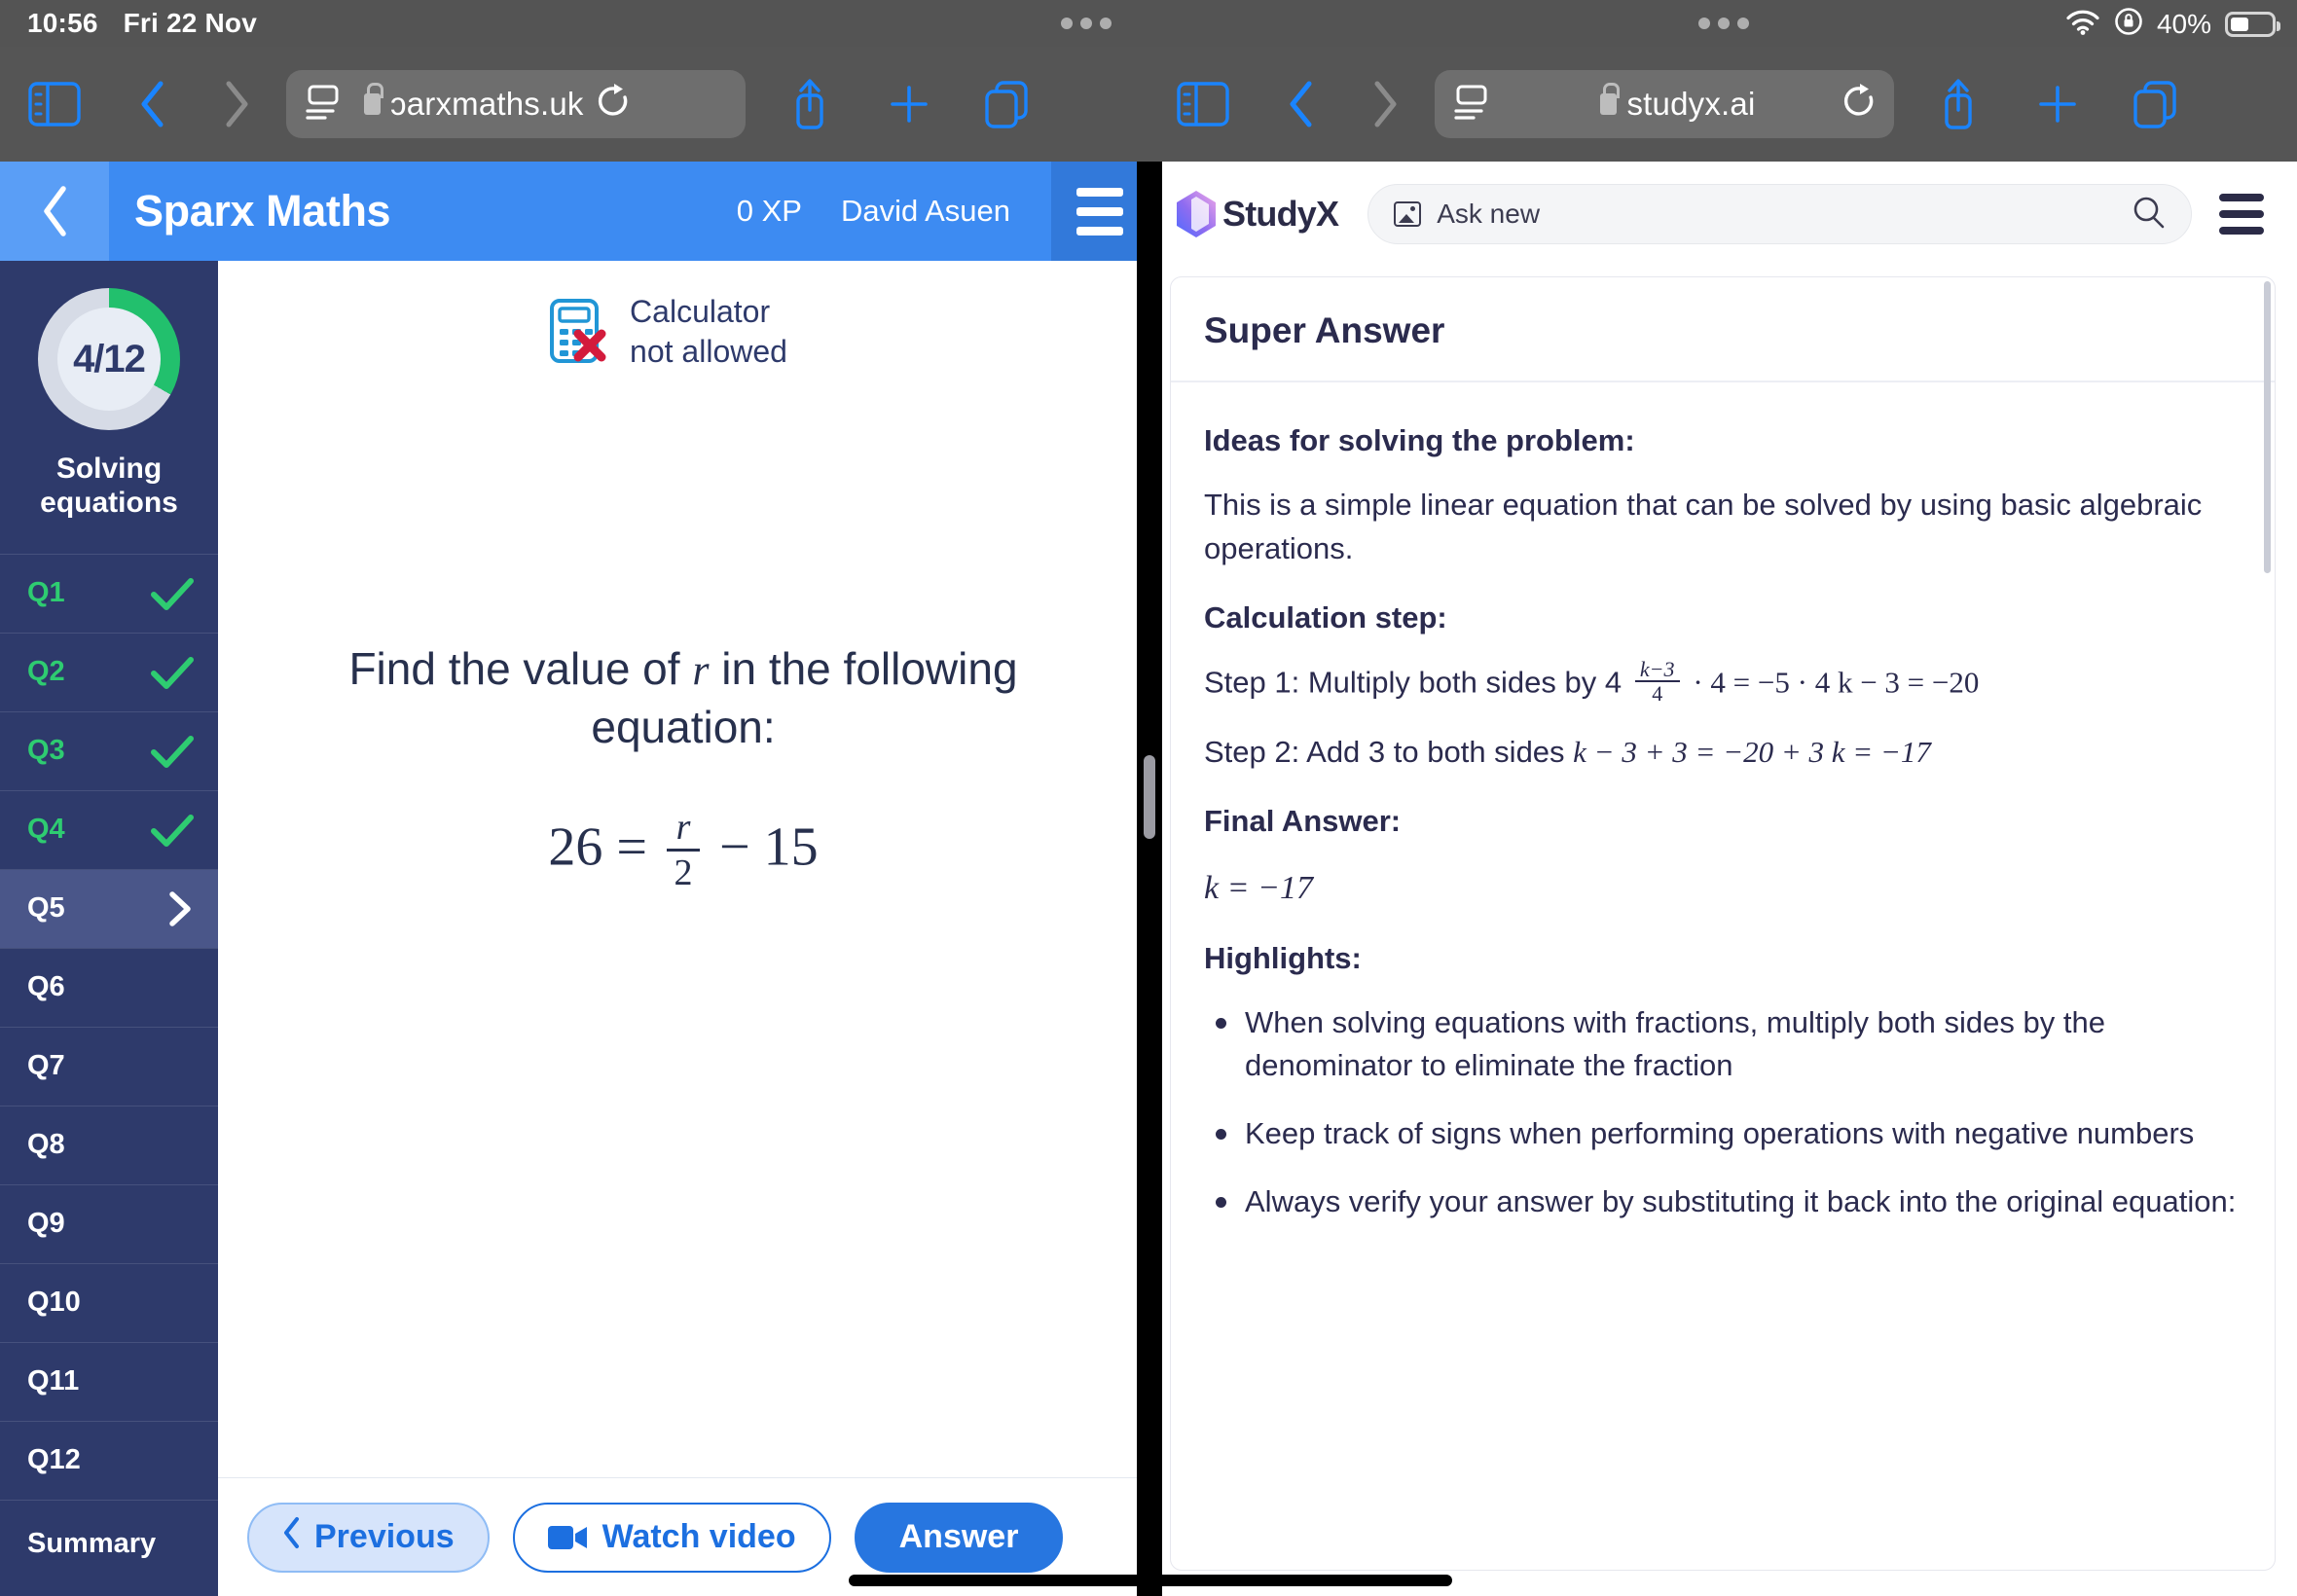  Describe the element at coordinates (1959, 104) in the screenshot. I see `share-icon-right` at that location.